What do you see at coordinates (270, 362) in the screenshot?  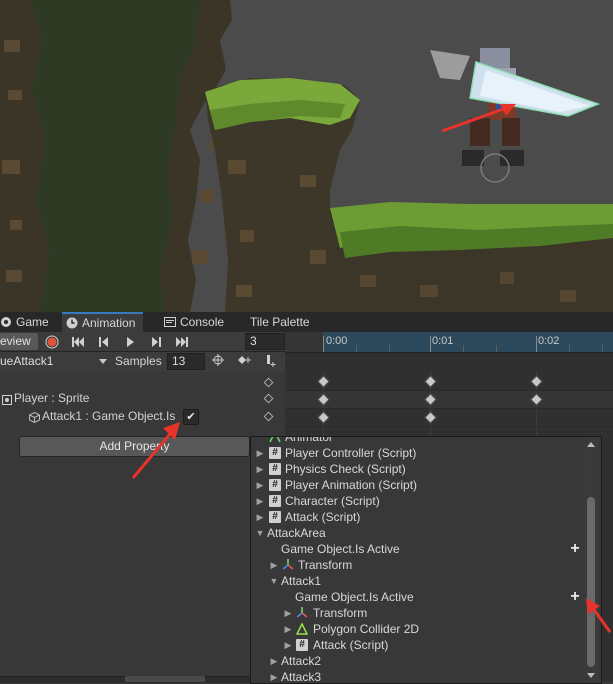 I see `add-event-button` at bounding box center [270, 362].